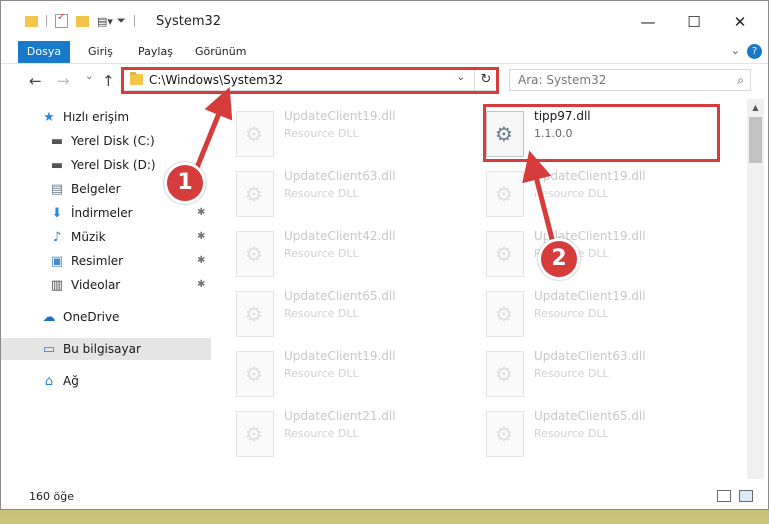 This screenshot has width=769, height=524. Describe the element at coordinates (746, 496) in the screenshot. I see `large-icons-view-icon` at that location.